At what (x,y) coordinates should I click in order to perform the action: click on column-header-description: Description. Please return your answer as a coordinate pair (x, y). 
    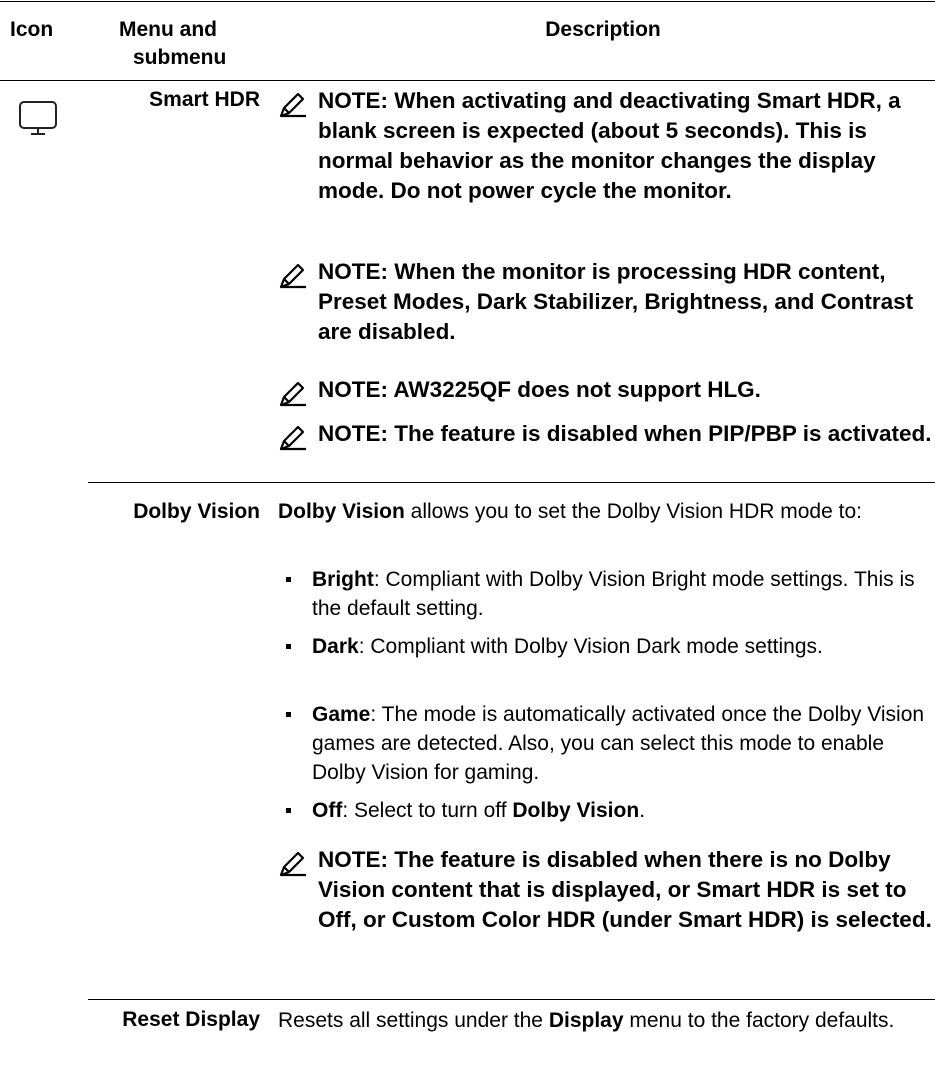
    Looking at the image, I should click on (603, 29).